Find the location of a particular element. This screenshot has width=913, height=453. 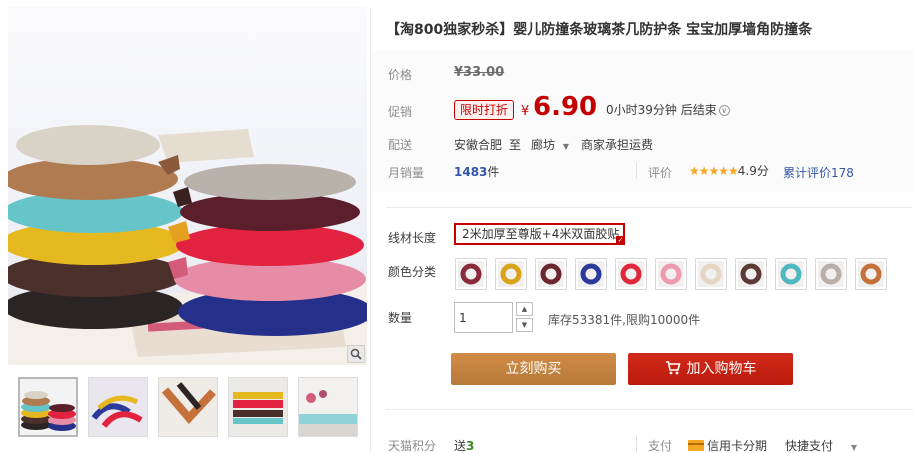

section-divider is located at coordinates (649, 207).